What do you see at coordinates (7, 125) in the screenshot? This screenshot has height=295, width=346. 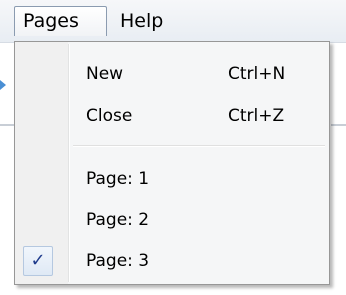 I see `background-divider-left` at bounding box center [7, 125].